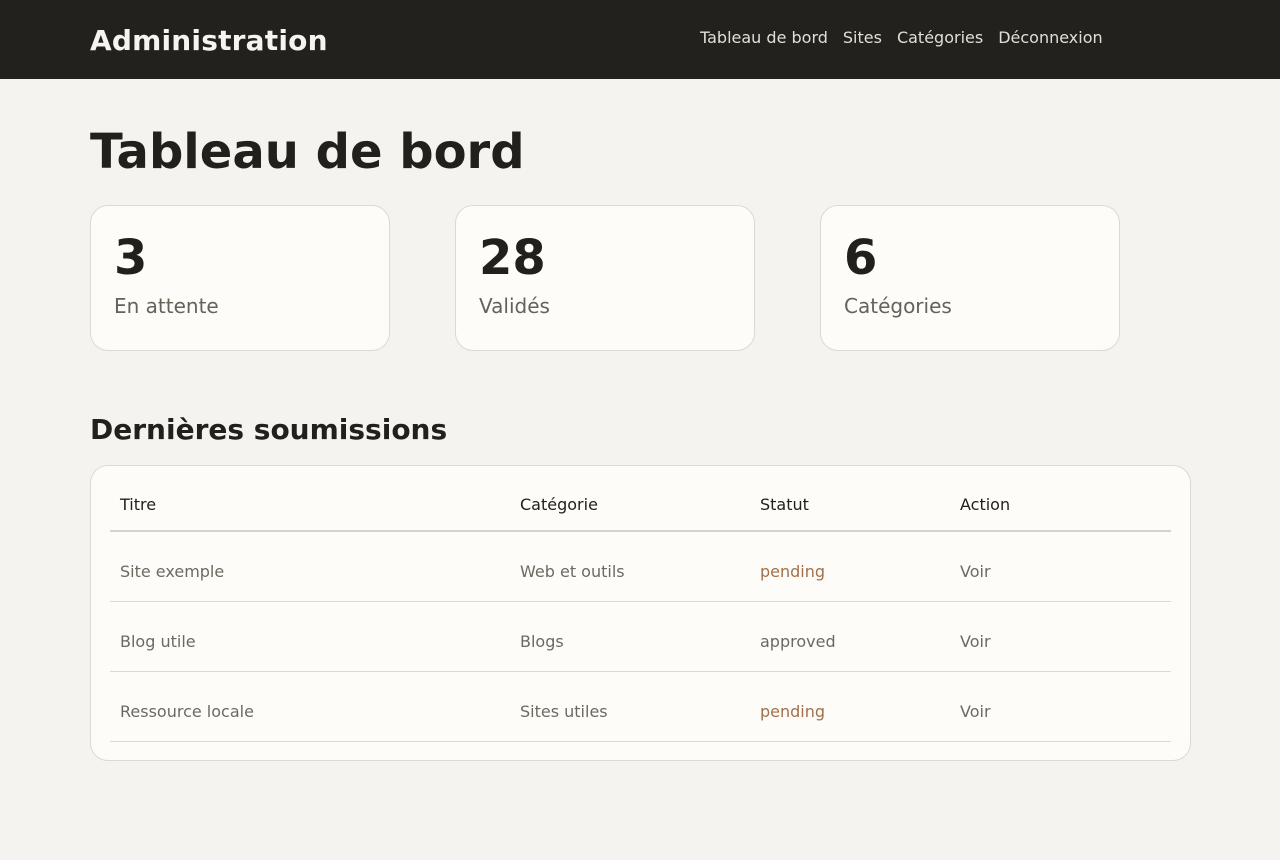 This screenshot has height=860, width=1280. Describe the element at coordinates (798, 641) in the screenshot. I see `row-status: approved` at that location.